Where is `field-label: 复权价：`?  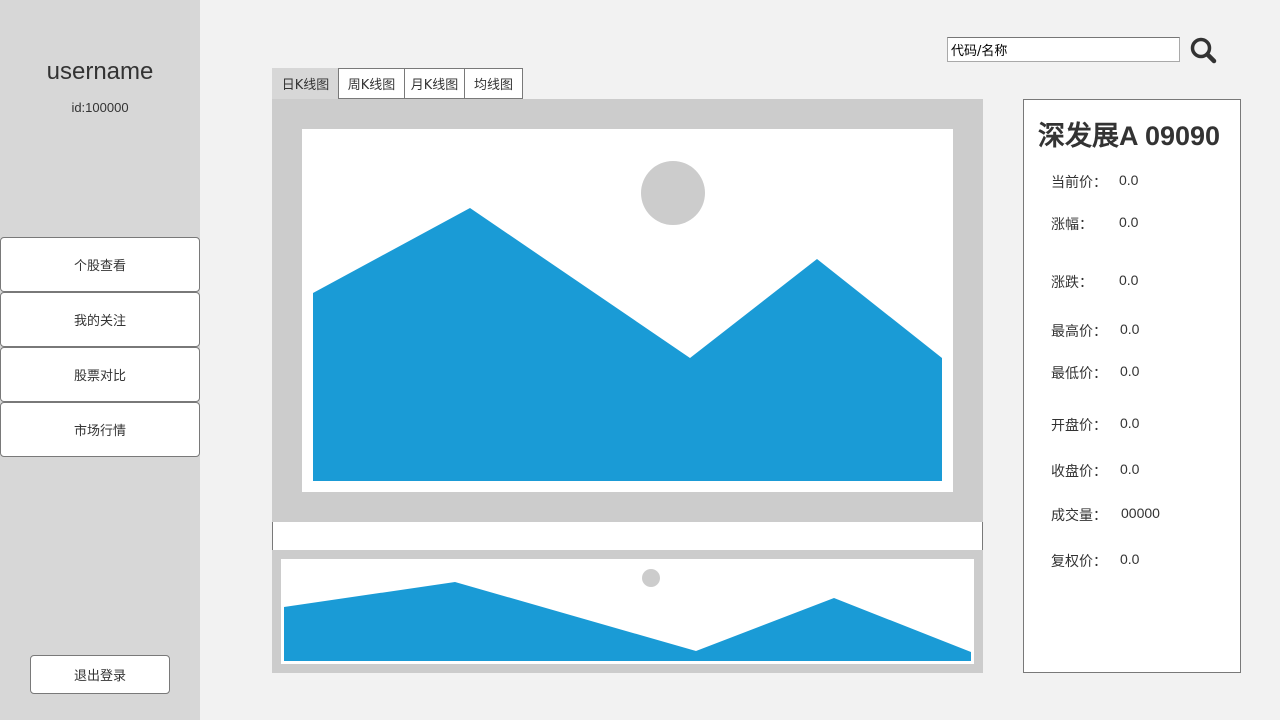
field-label: 复权价： is located at coordinates (1079, 562).